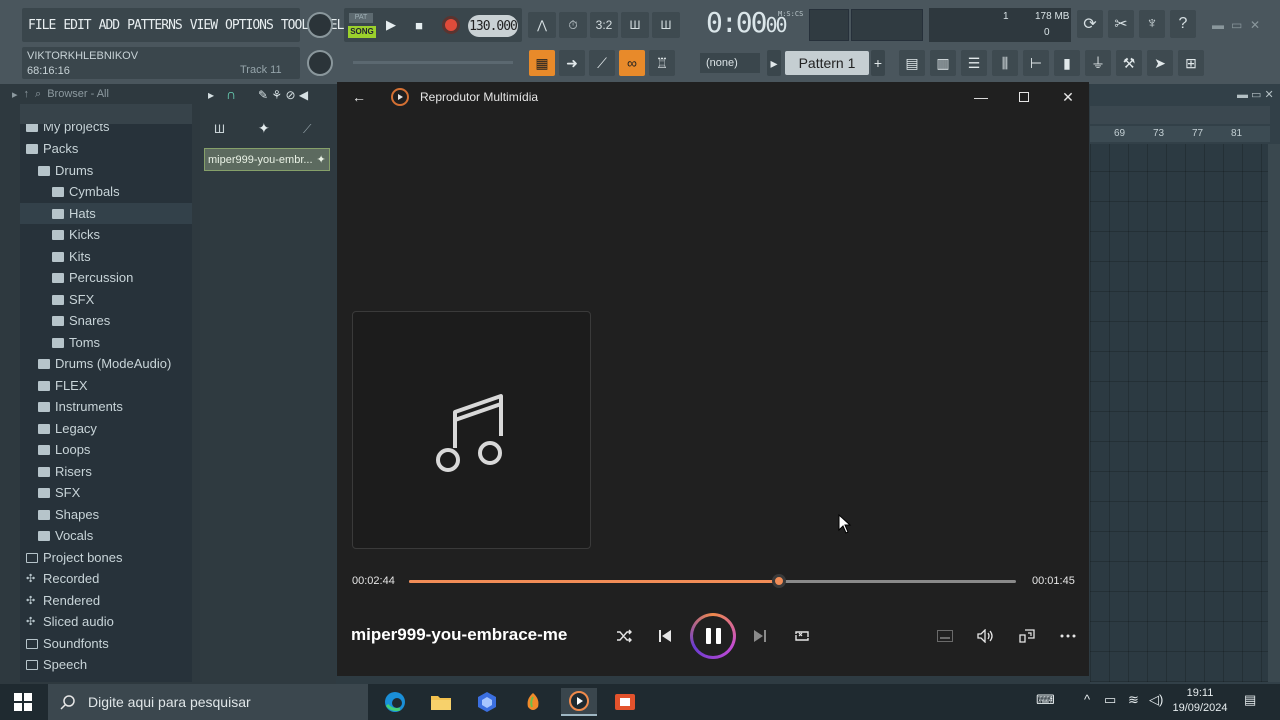 This screenshot has width=1280, height=720. Describe the element at coordinates (106, 428) in the screenshot. I see `browser-item: Legacy` at that location.